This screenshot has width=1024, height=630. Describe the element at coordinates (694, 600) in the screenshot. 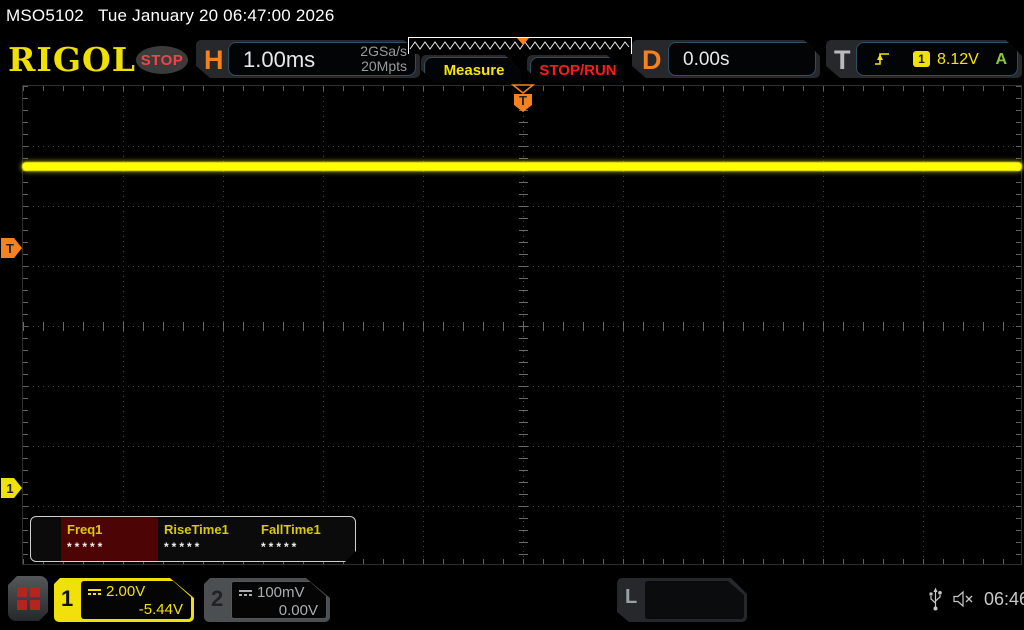

I see `logic-channel-list: 0 1 2 3 4 5 6 7 8 9 10 11 12 13 14 15` at that location.